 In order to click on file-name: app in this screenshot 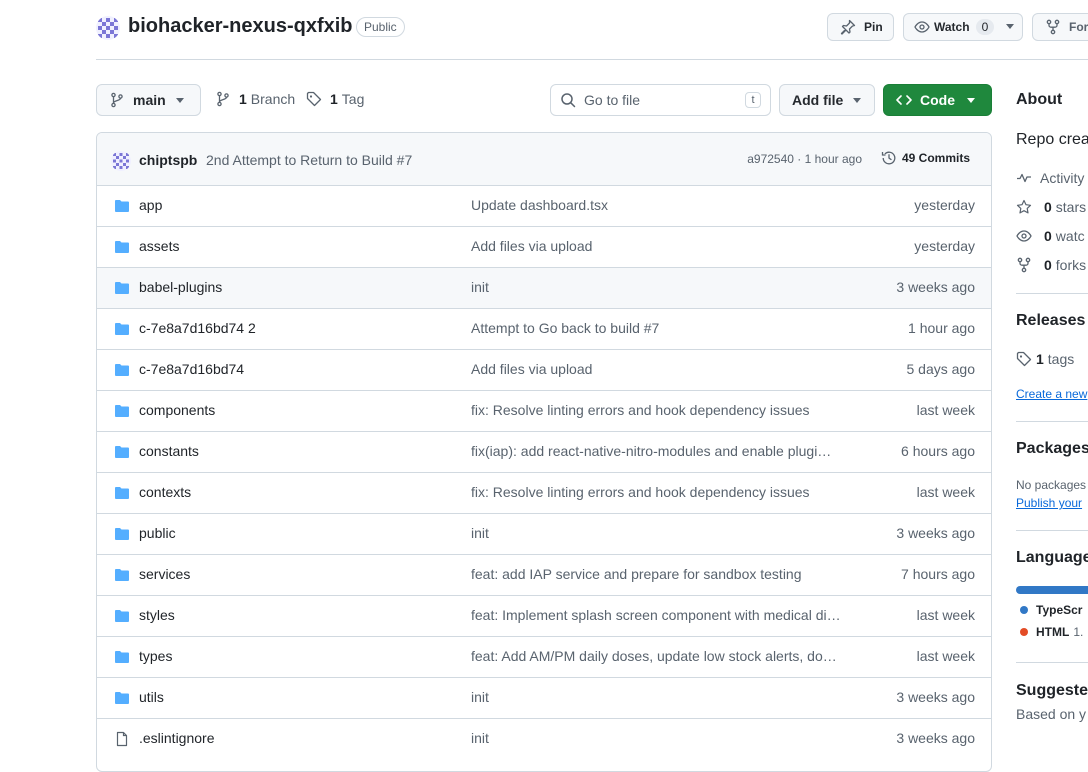, I will do `click(150, 205)`.